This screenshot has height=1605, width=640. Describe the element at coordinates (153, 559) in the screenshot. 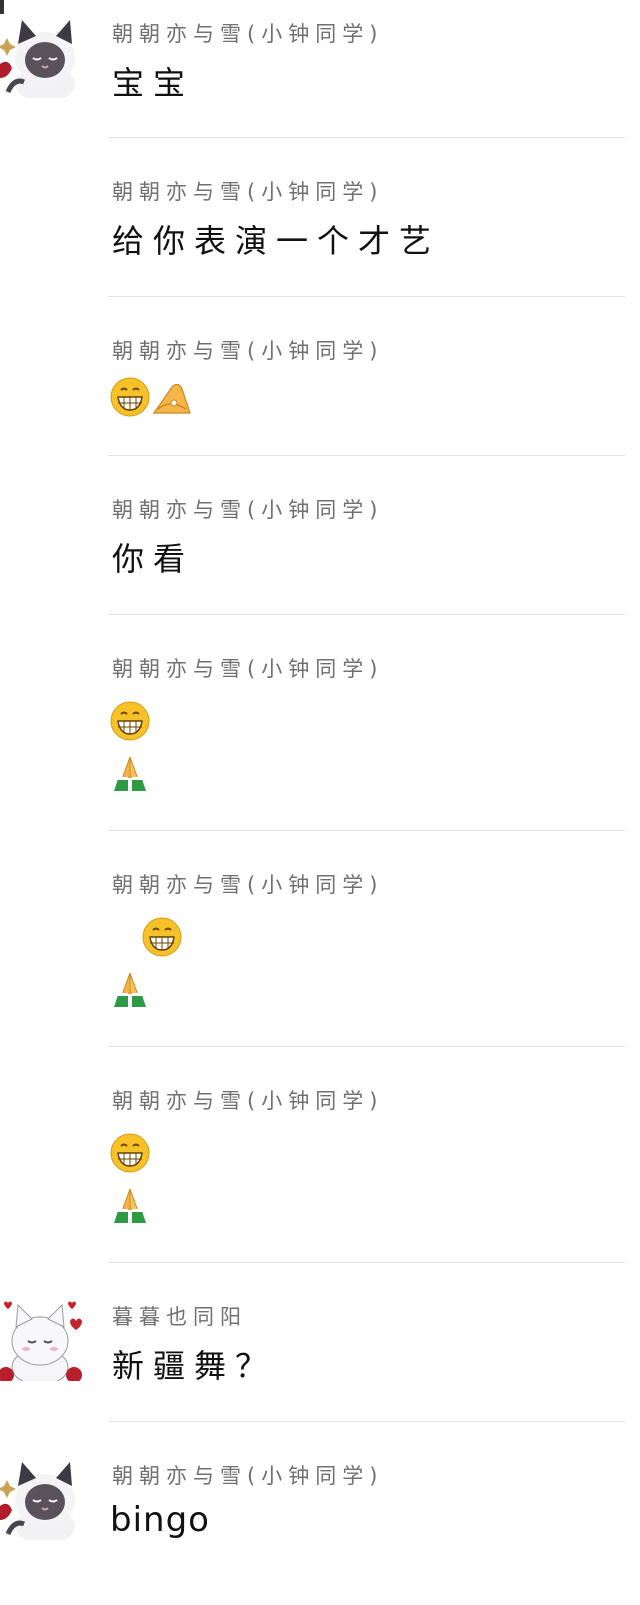

I see `message-text: 你看` at that location.